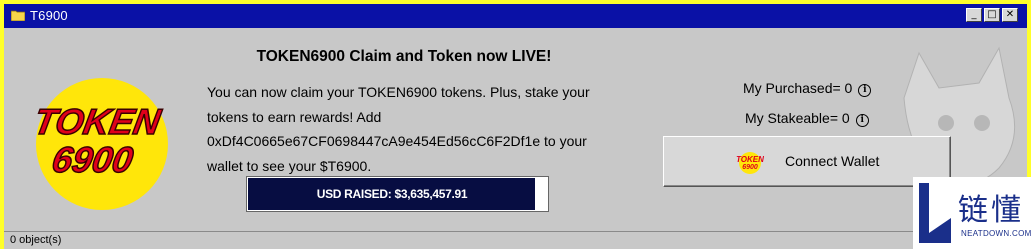  I want to click on connect-logo-6900: 6900, so click(750, 167).